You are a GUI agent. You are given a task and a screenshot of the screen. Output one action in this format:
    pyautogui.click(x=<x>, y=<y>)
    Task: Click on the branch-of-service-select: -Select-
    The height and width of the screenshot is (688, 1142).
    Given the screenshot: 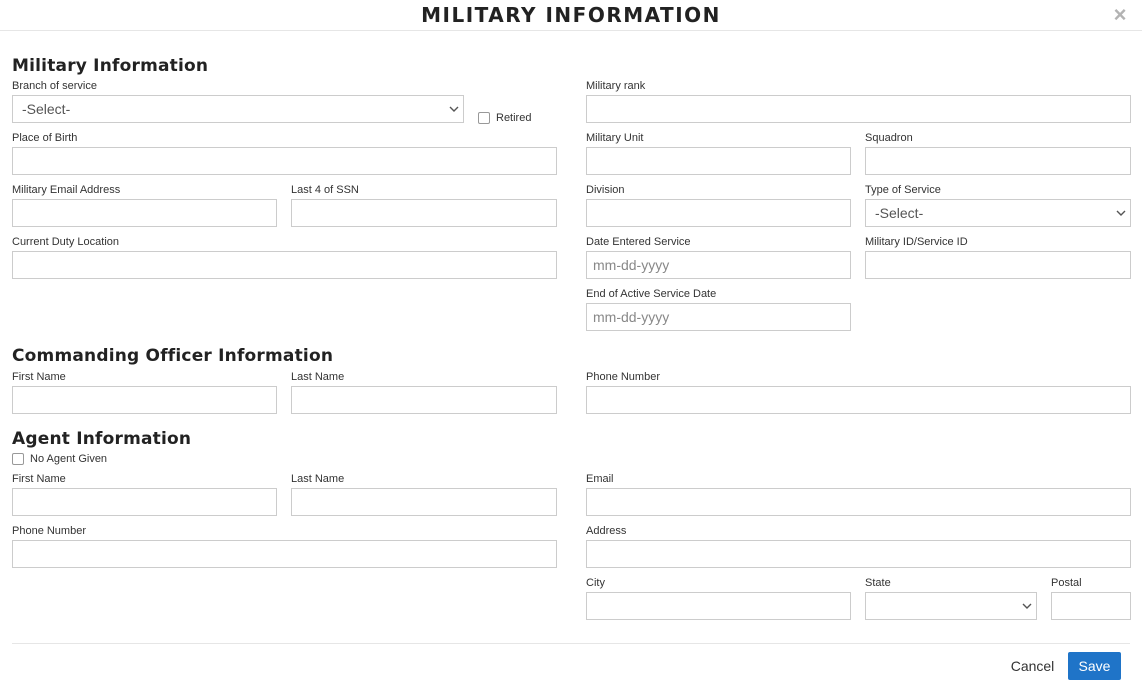 What is the action you would take?
    pyautogui.click(x=238, y=109)
    